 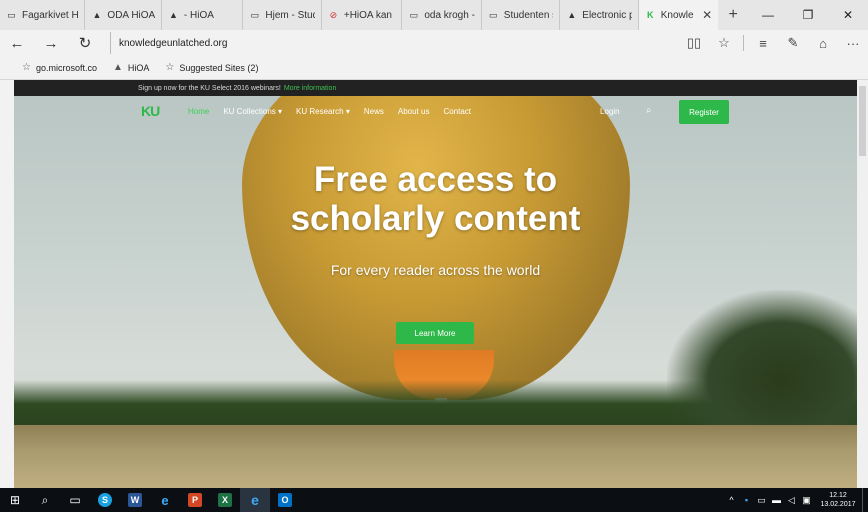 I want to click on grass-field-image, so click(x=435, y=456).